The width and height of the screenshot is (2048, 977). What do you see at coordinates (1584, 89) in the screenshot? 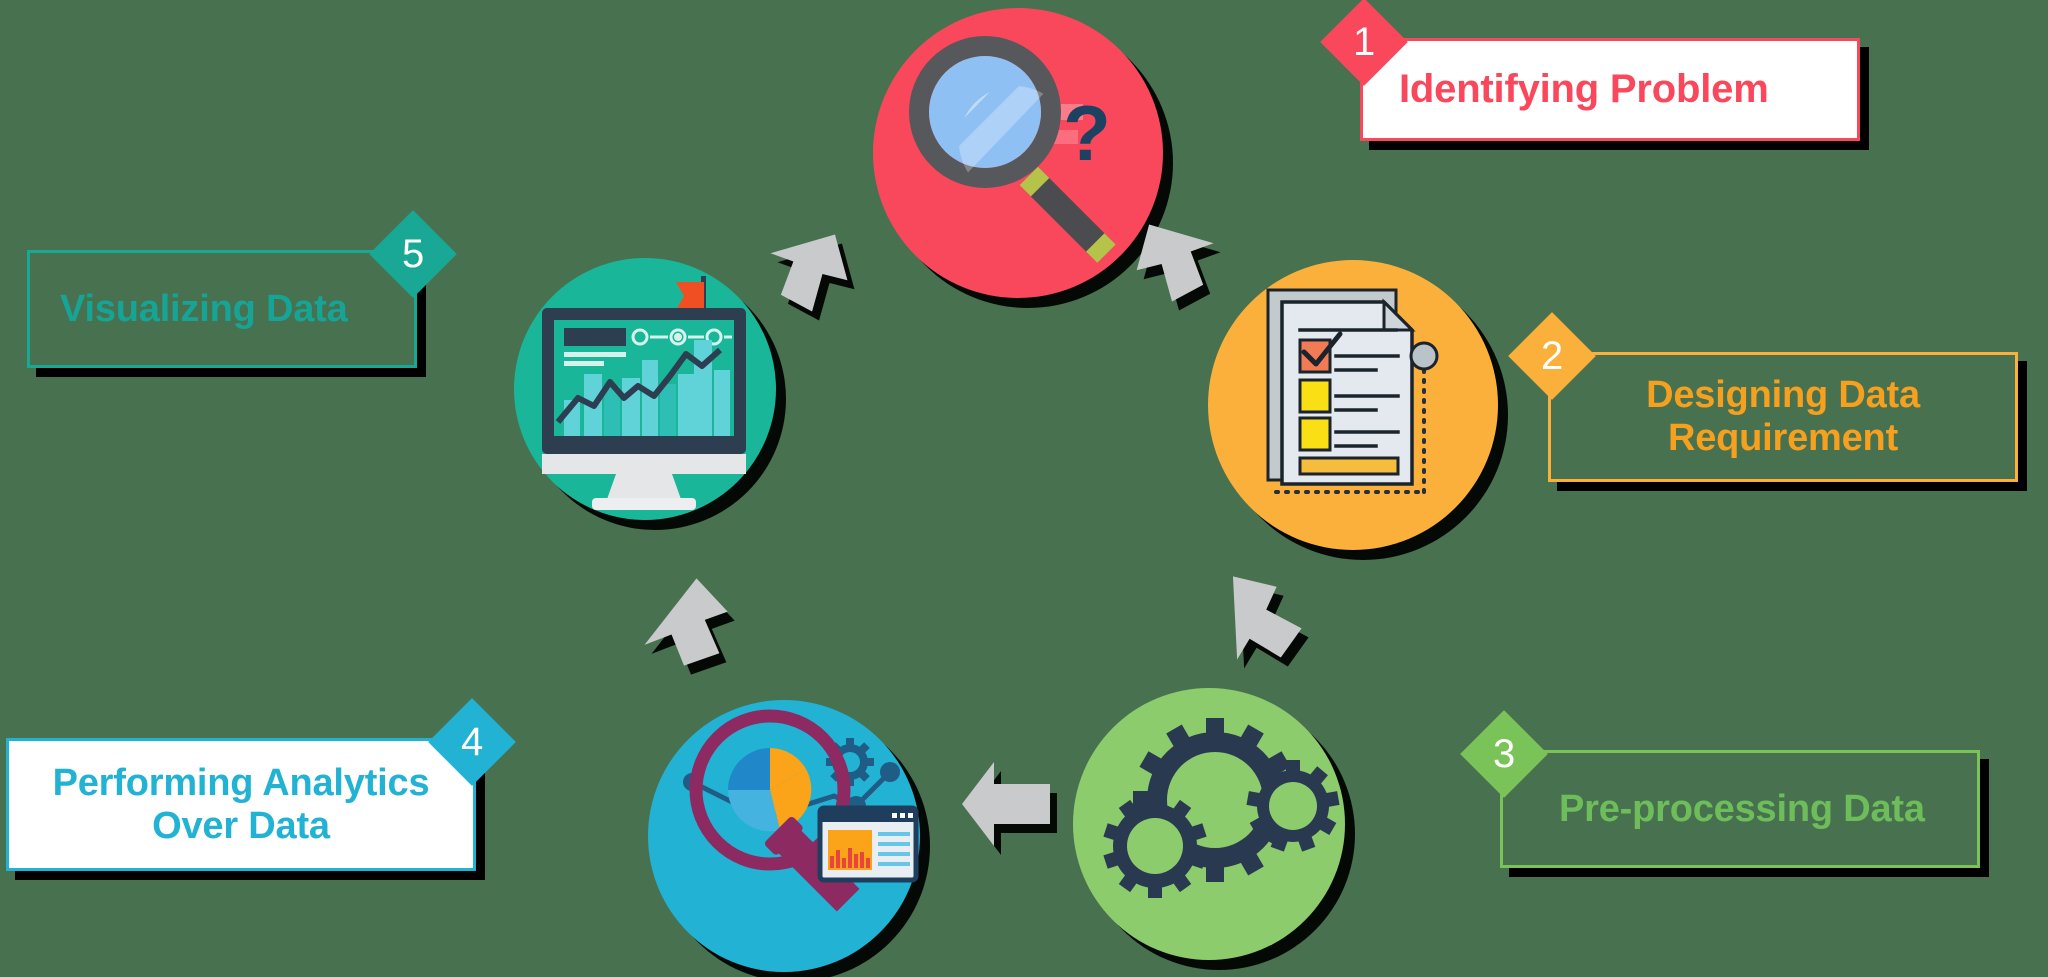
I see `step-label-1-text: Identifying Problem` at bounding box center [1584, 89].